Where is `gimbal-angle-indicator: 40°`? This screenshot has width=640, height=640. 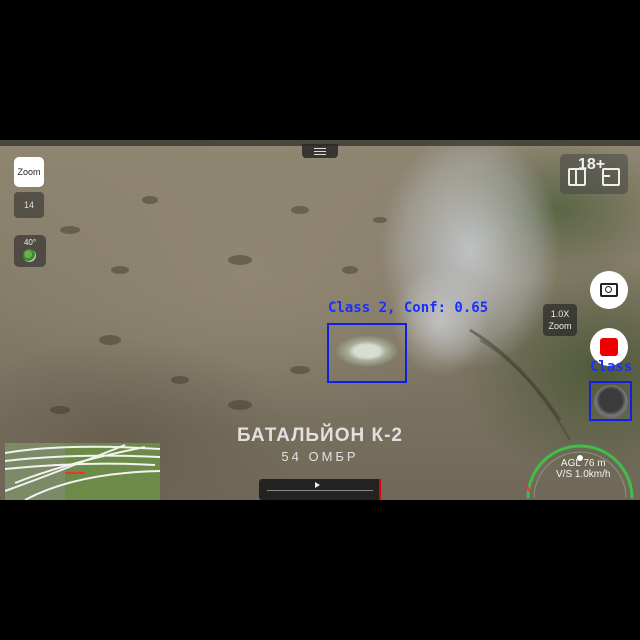 gimbal-angle-indicator: 40° is located at coordinates (30, 251).